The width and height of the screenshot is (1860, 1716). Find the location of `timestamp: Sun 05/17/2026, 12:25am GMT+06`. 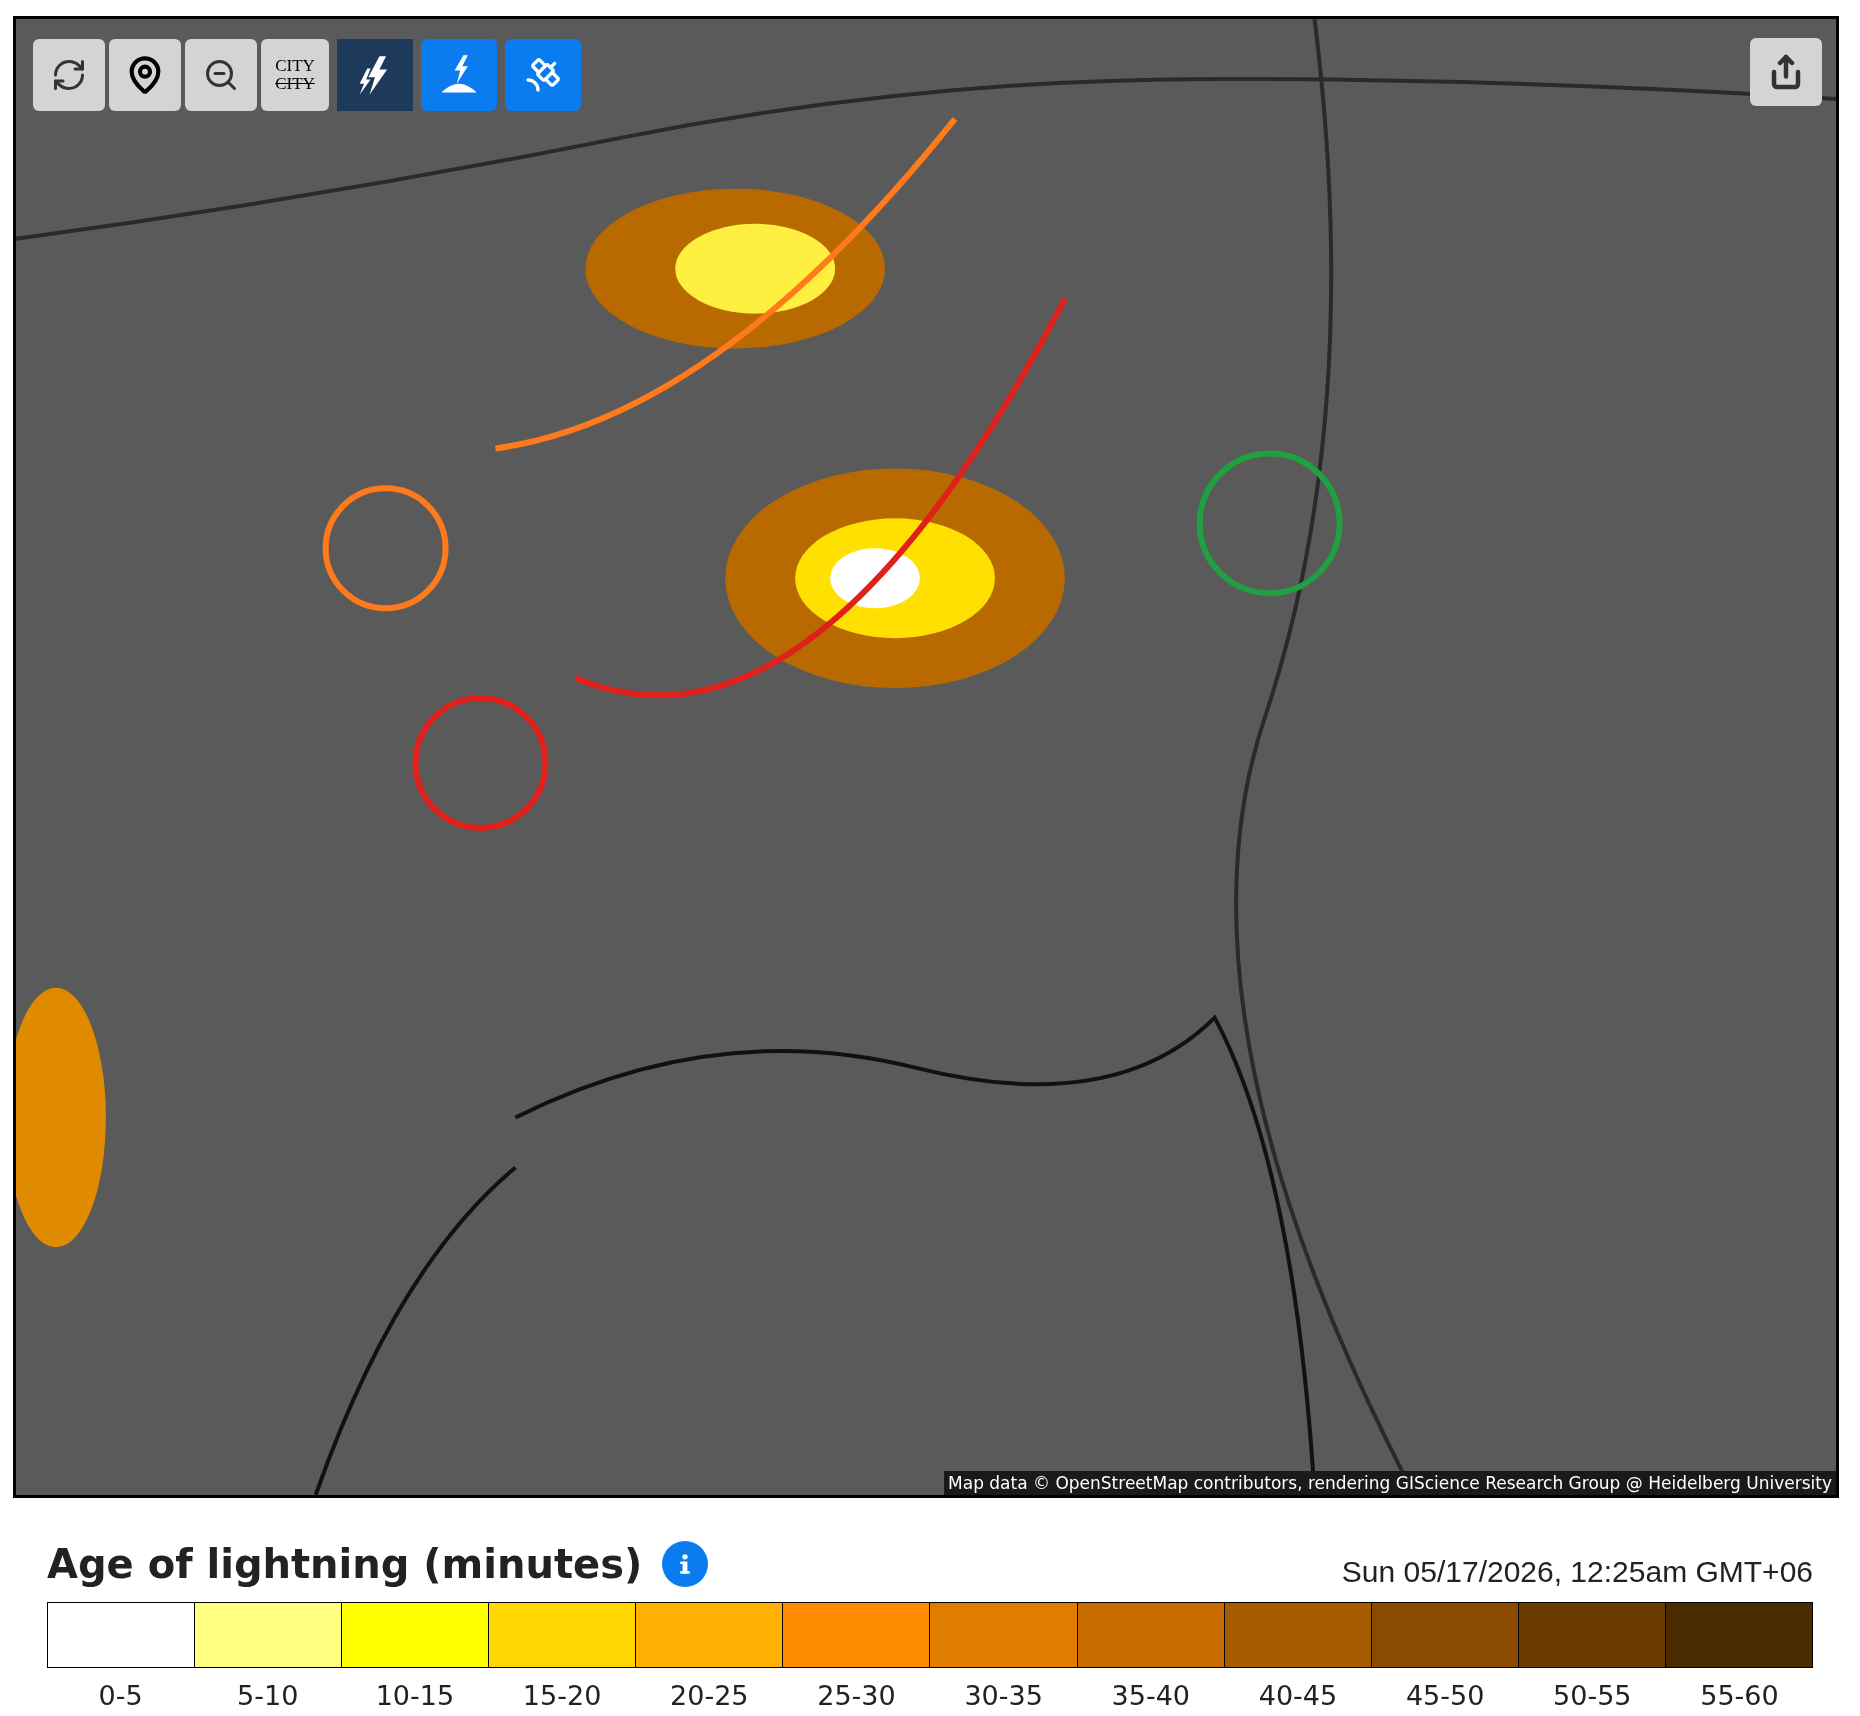

timestamp: Sun 05/17/2026, 12:25am GMT+06 is located at coordinates (1577, 1572).